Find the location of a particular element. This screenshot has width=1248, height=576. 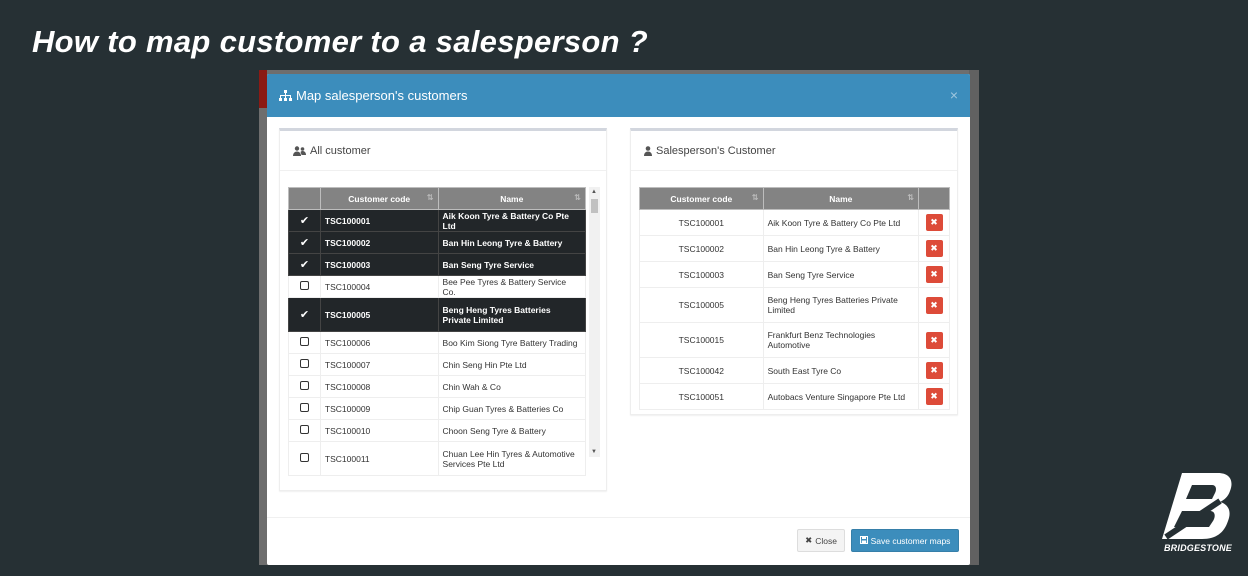

customer-name-cell: Autobacs Venture Singapore Pte Ltd is located at coordinates (841, 396).